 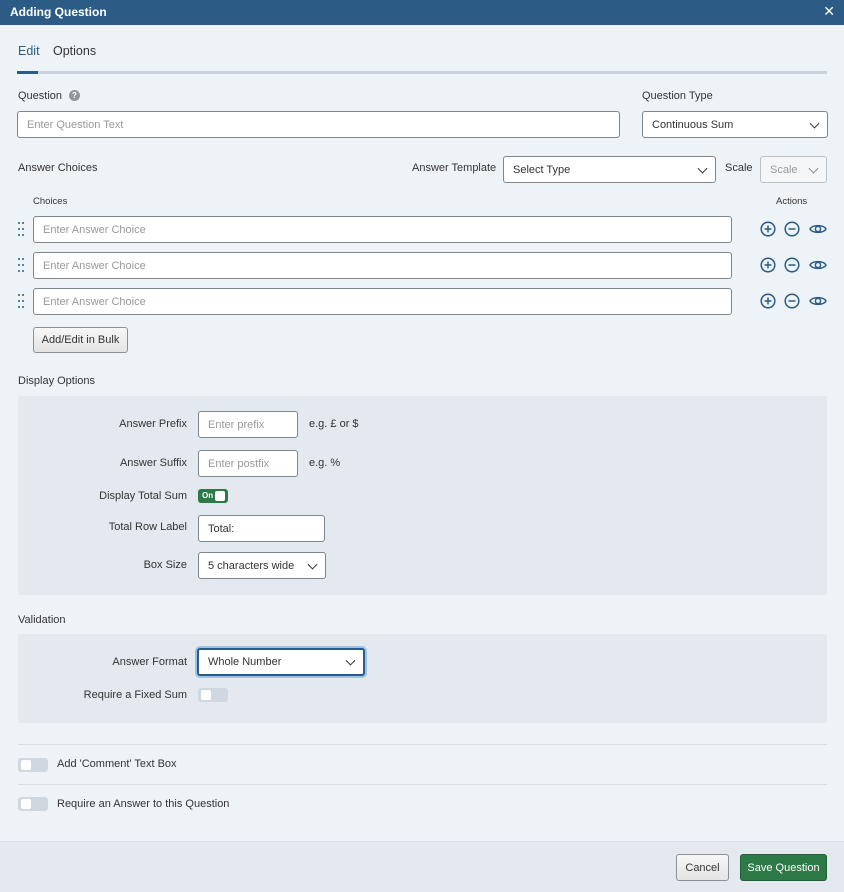 What do you see at coordinates (702, 867) in the screenshot?
I see `cancel-button: Cancel` at bounding box center [702, 867].